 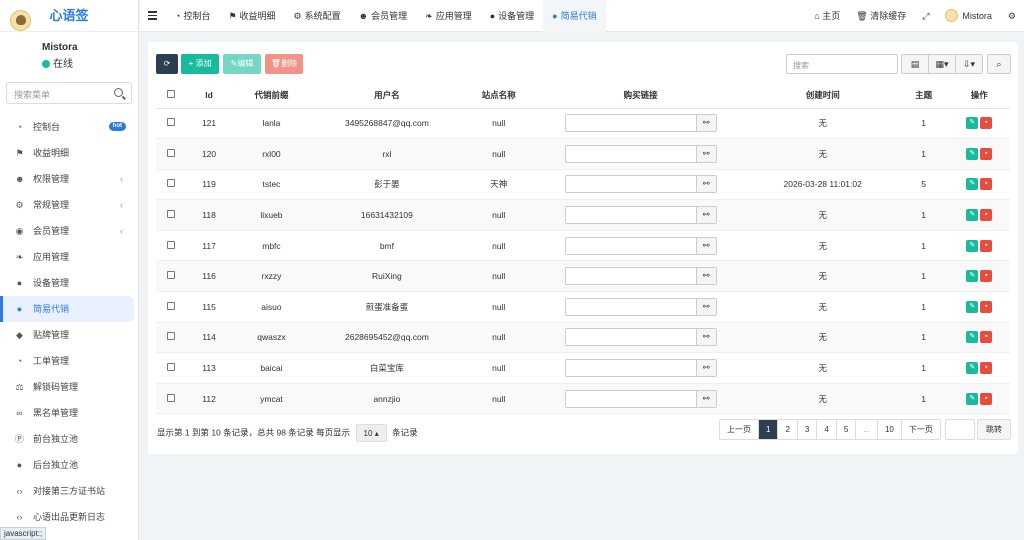 I want to click on tab-3: ☻ 会员管理, so click(x=383, y=16).